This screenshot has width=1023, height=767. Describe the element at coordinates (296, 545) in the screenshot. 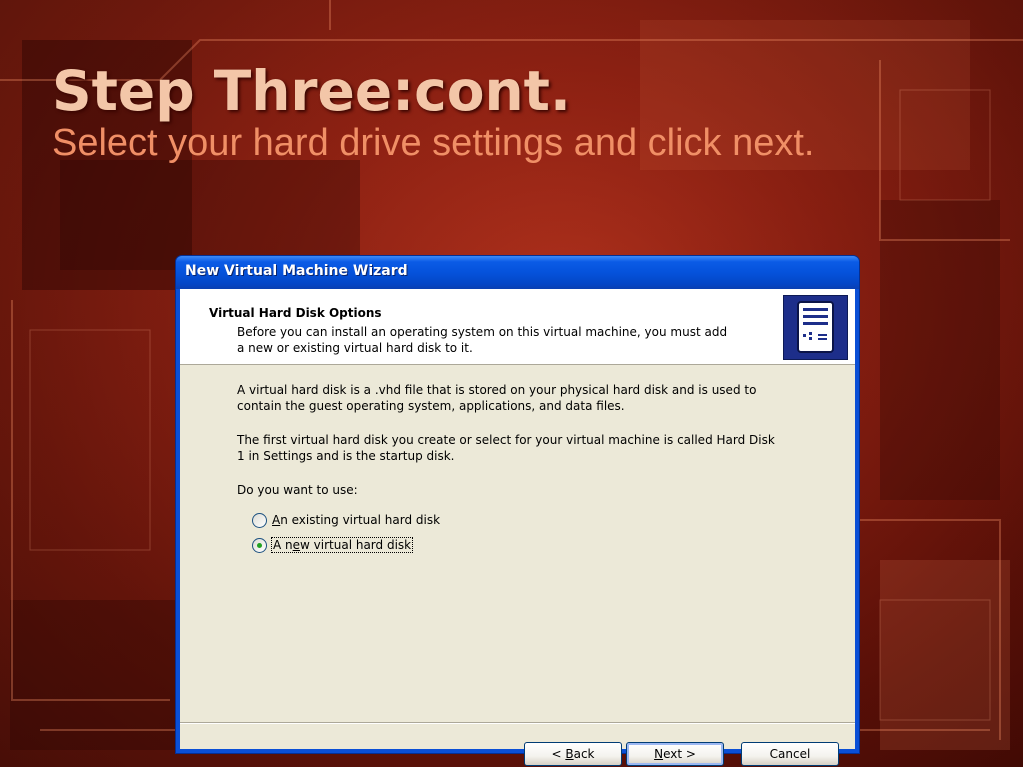

I see `new-disk-mnemonic: e` at that location.